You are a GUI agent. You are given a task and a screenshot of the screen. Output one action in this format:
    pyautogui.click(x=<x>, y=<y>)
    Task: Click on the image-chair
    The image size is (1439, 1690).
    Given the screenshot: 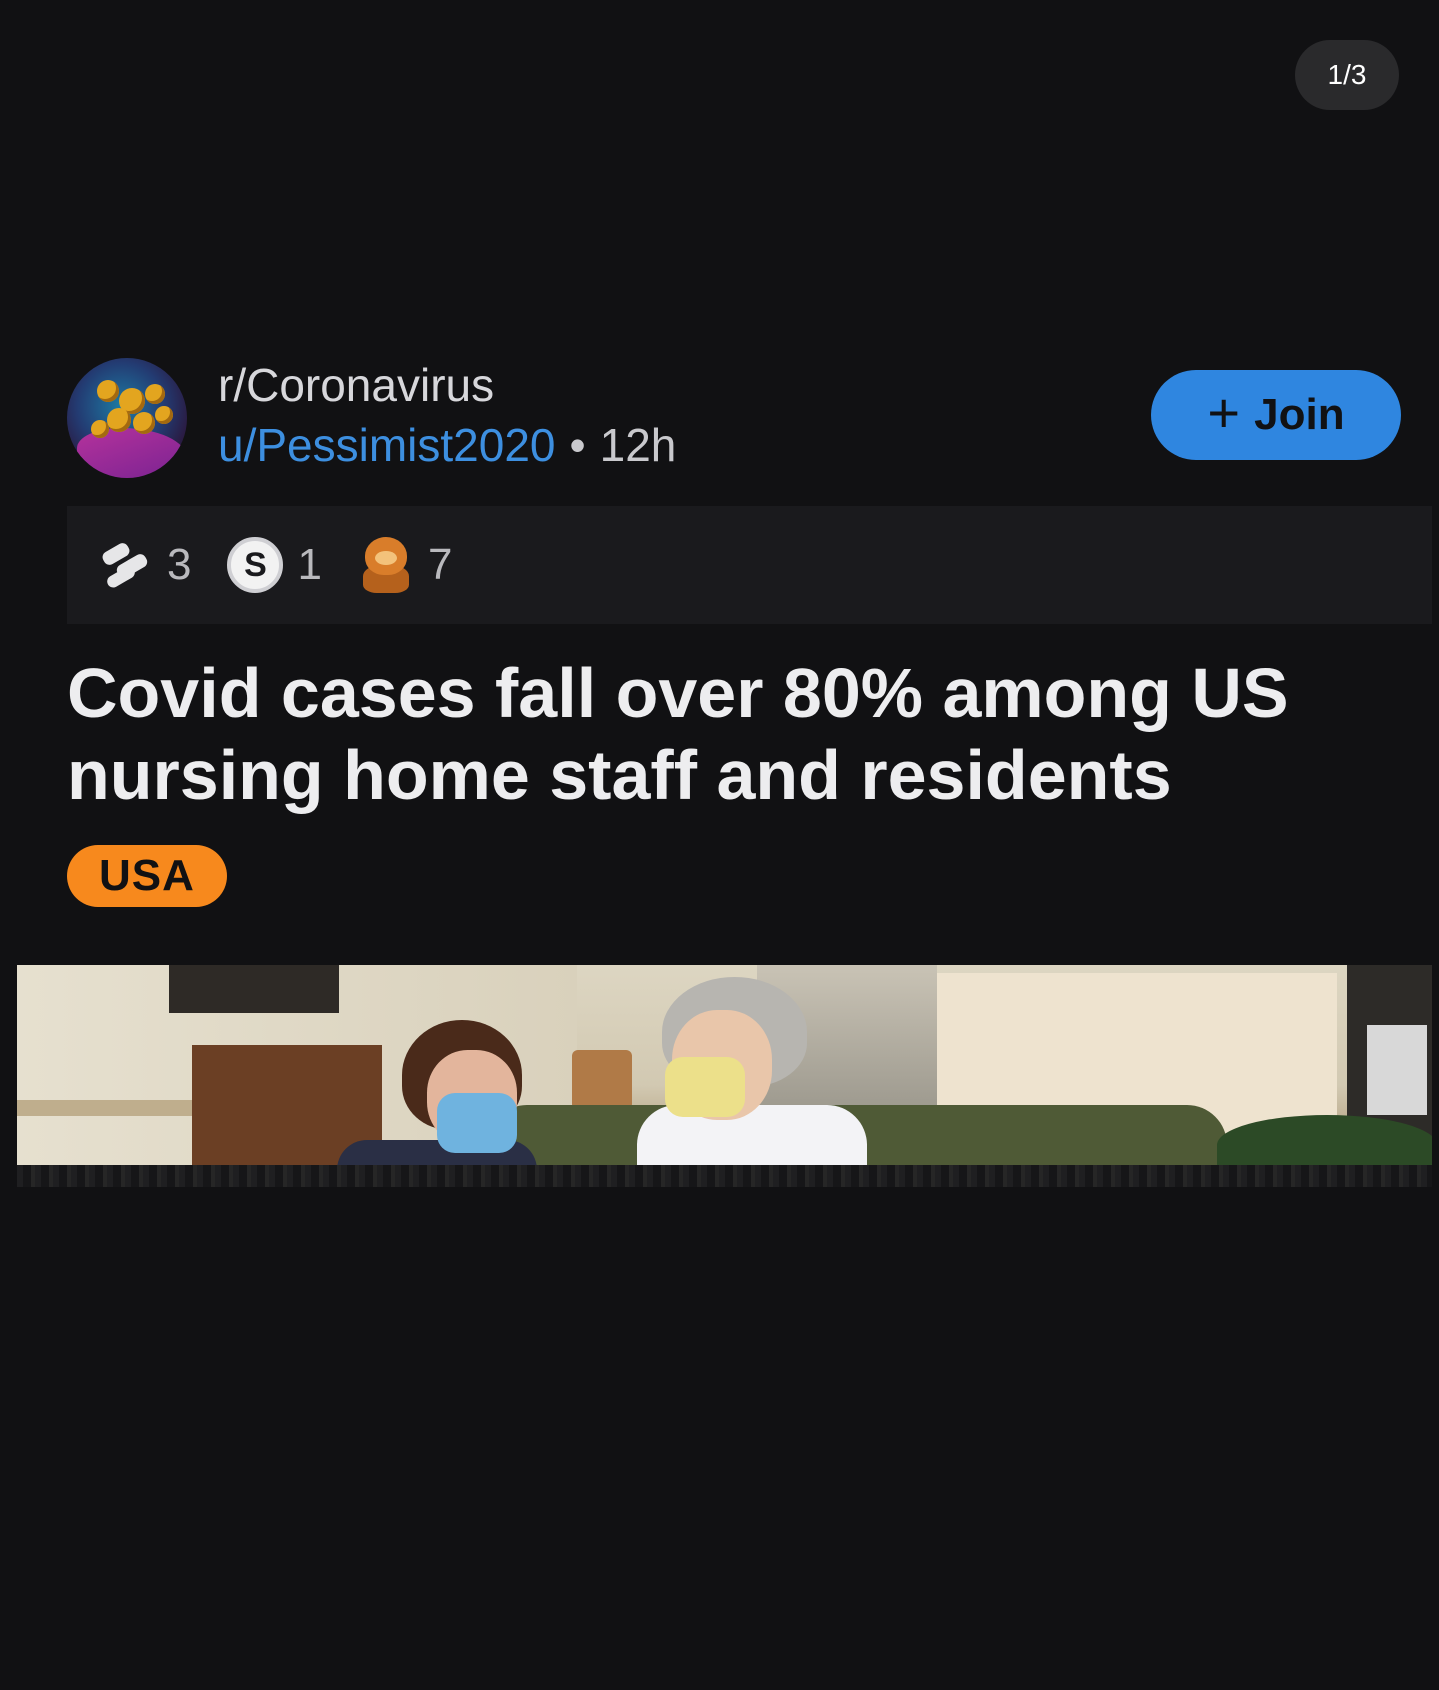 What is the action you would take?
    pyautogui.click(x=602, y=1080)
    